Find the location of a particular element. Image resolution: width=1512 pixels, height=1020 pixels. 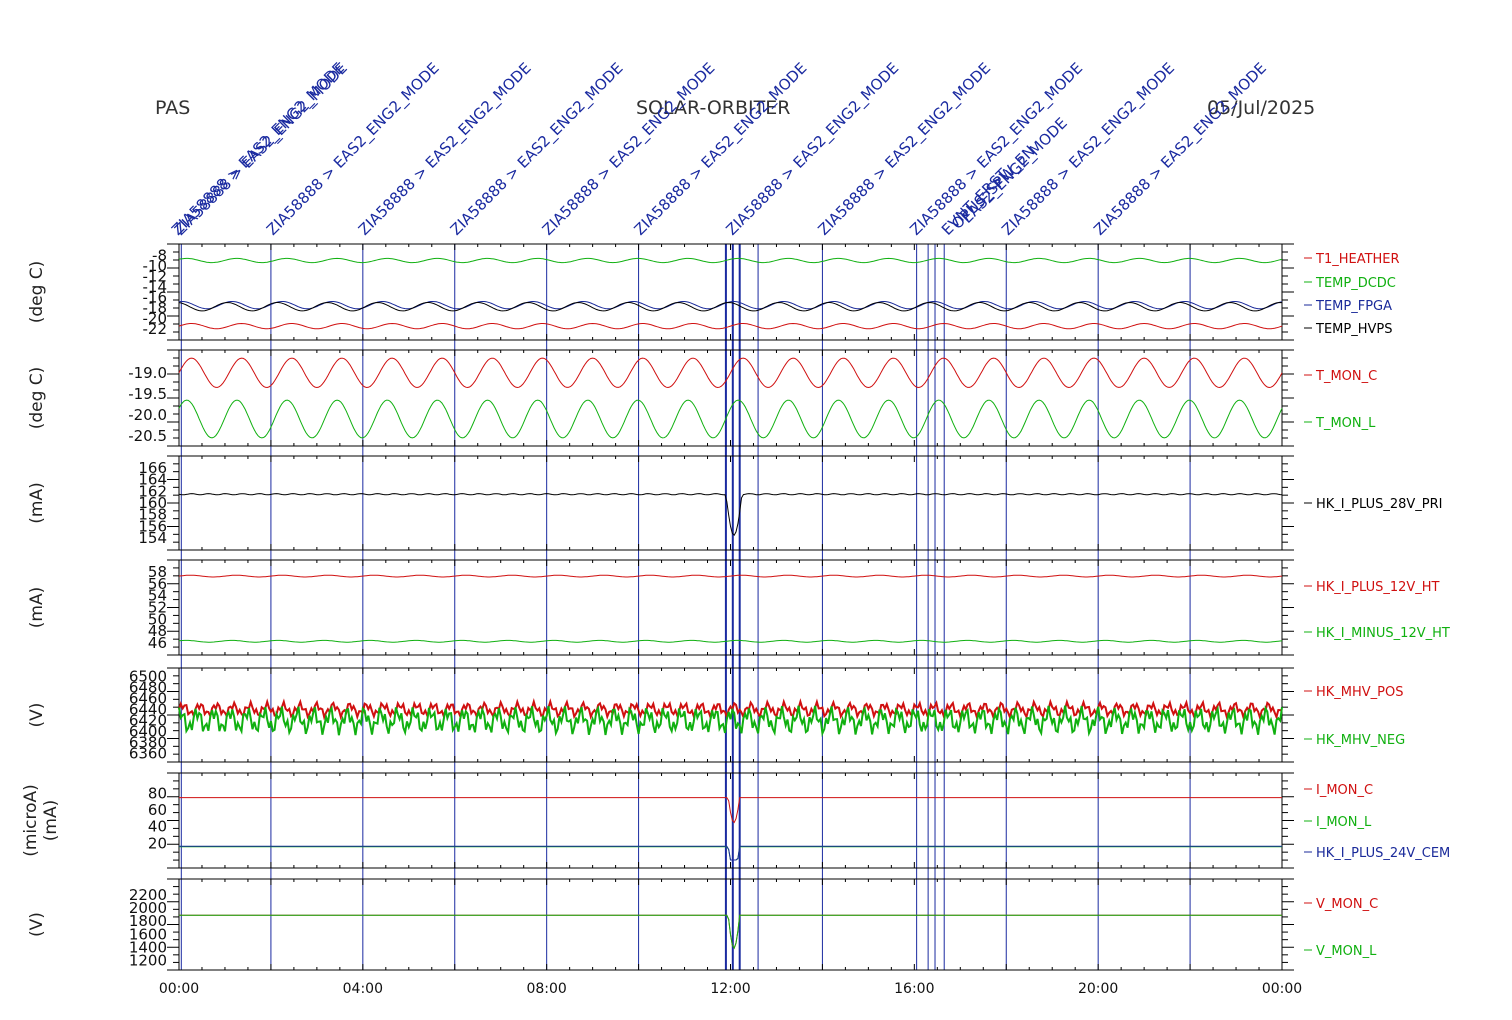

y-tick-label: 20 is located at coordinates (157, 843).